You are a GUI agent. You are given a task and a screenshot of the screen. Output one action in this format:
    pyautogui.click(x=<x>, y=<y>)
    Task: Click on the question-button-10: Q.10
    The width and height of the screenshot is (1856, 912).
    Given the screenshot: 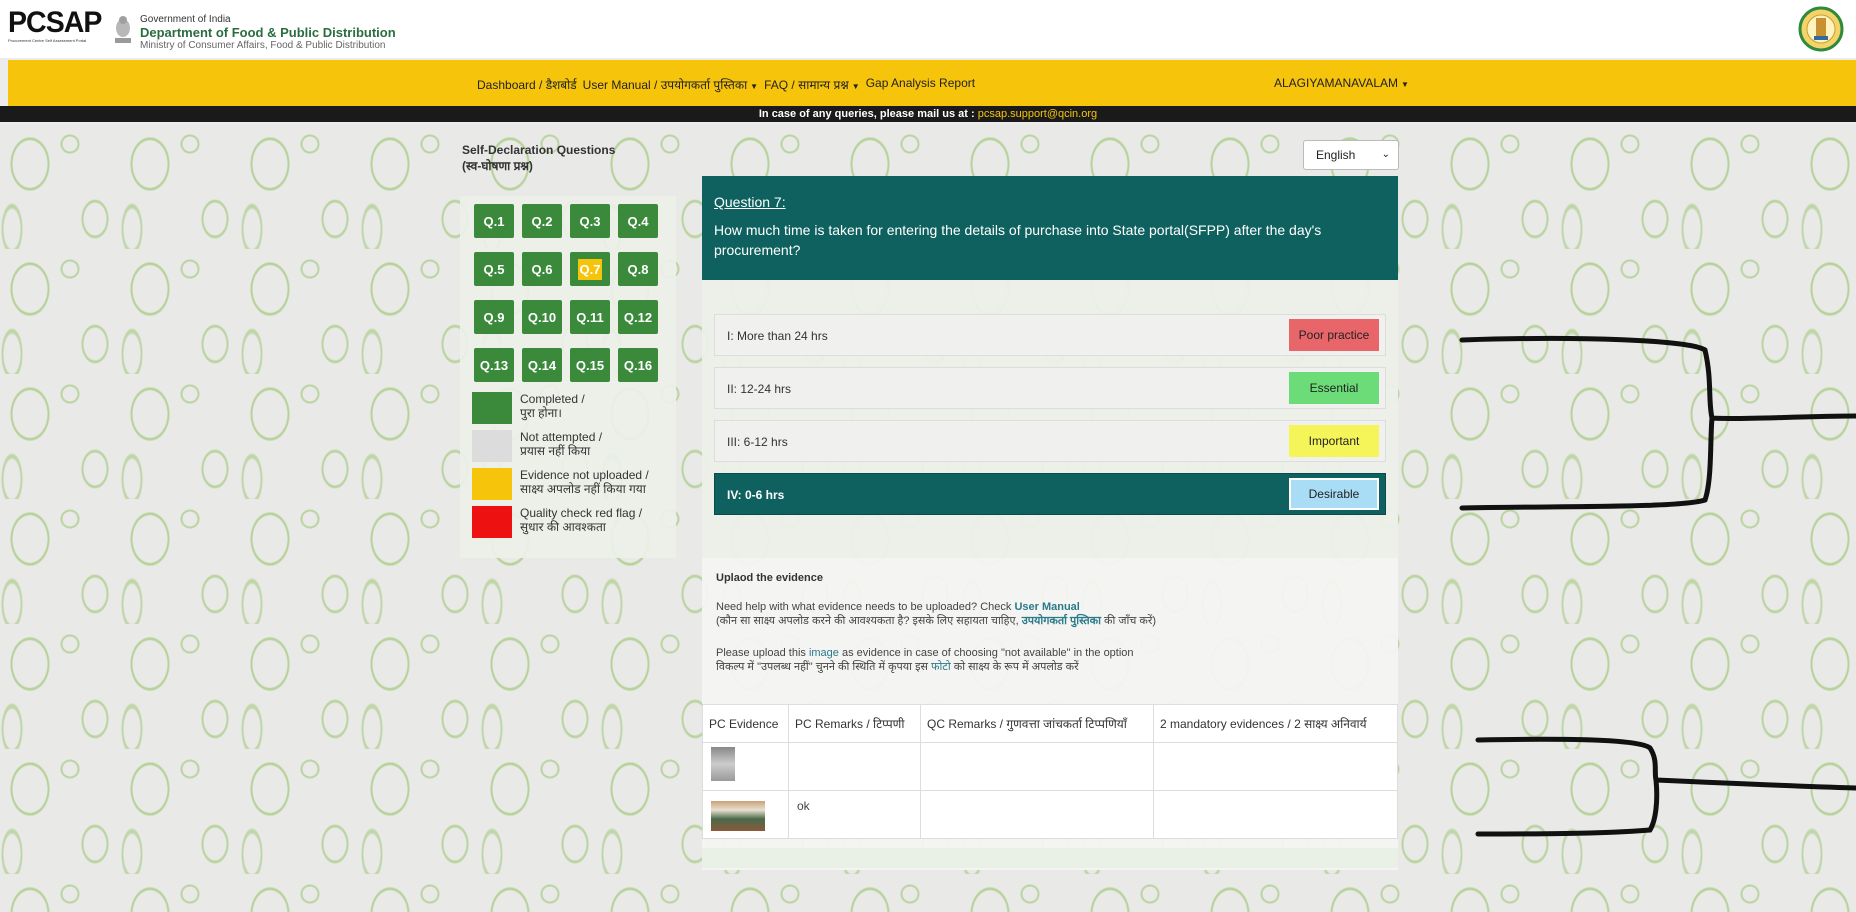 What is the action you would take?
    pyautogui.click(x=542, y=317)
    